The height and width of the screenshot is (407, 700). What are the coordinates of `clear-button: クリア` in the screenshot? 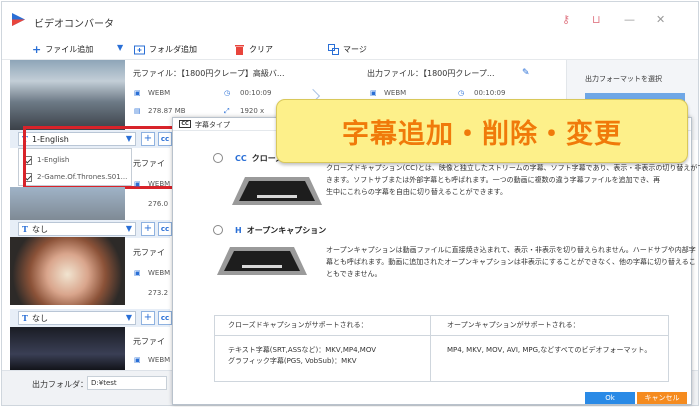 It's located at (253, 49).